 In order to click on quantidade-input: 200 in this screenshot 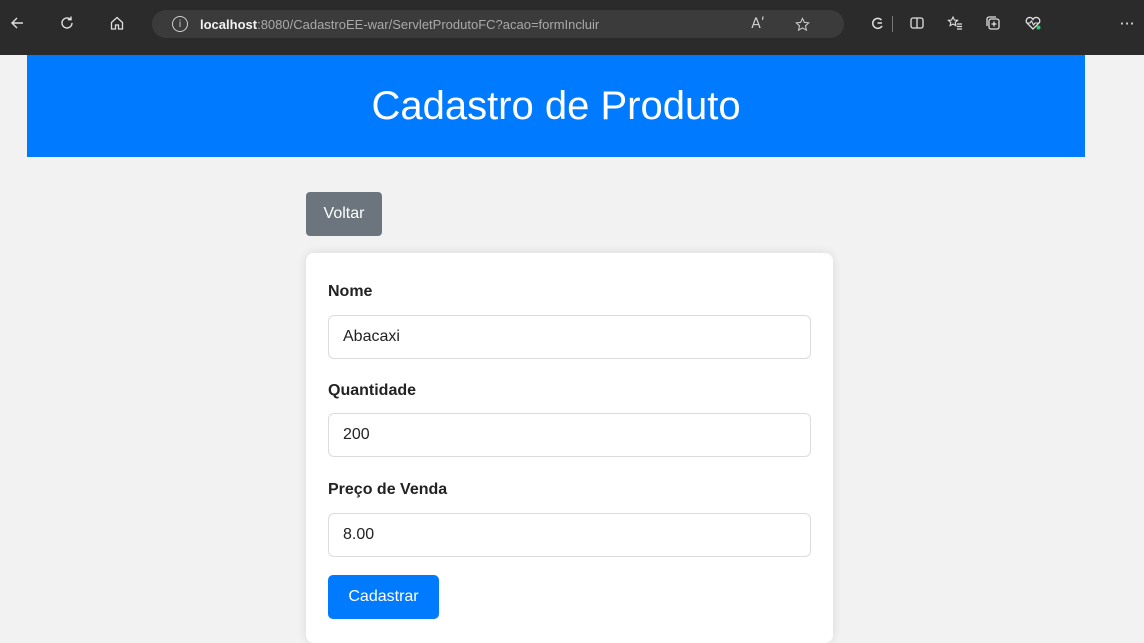, I will do `click(569, 435)`.